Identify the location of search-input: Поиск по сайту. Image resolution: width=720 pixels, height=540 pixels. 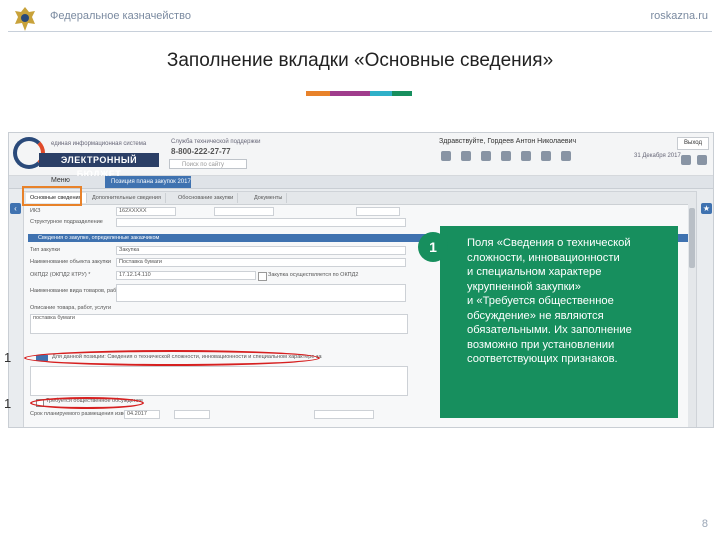
(208, 164).